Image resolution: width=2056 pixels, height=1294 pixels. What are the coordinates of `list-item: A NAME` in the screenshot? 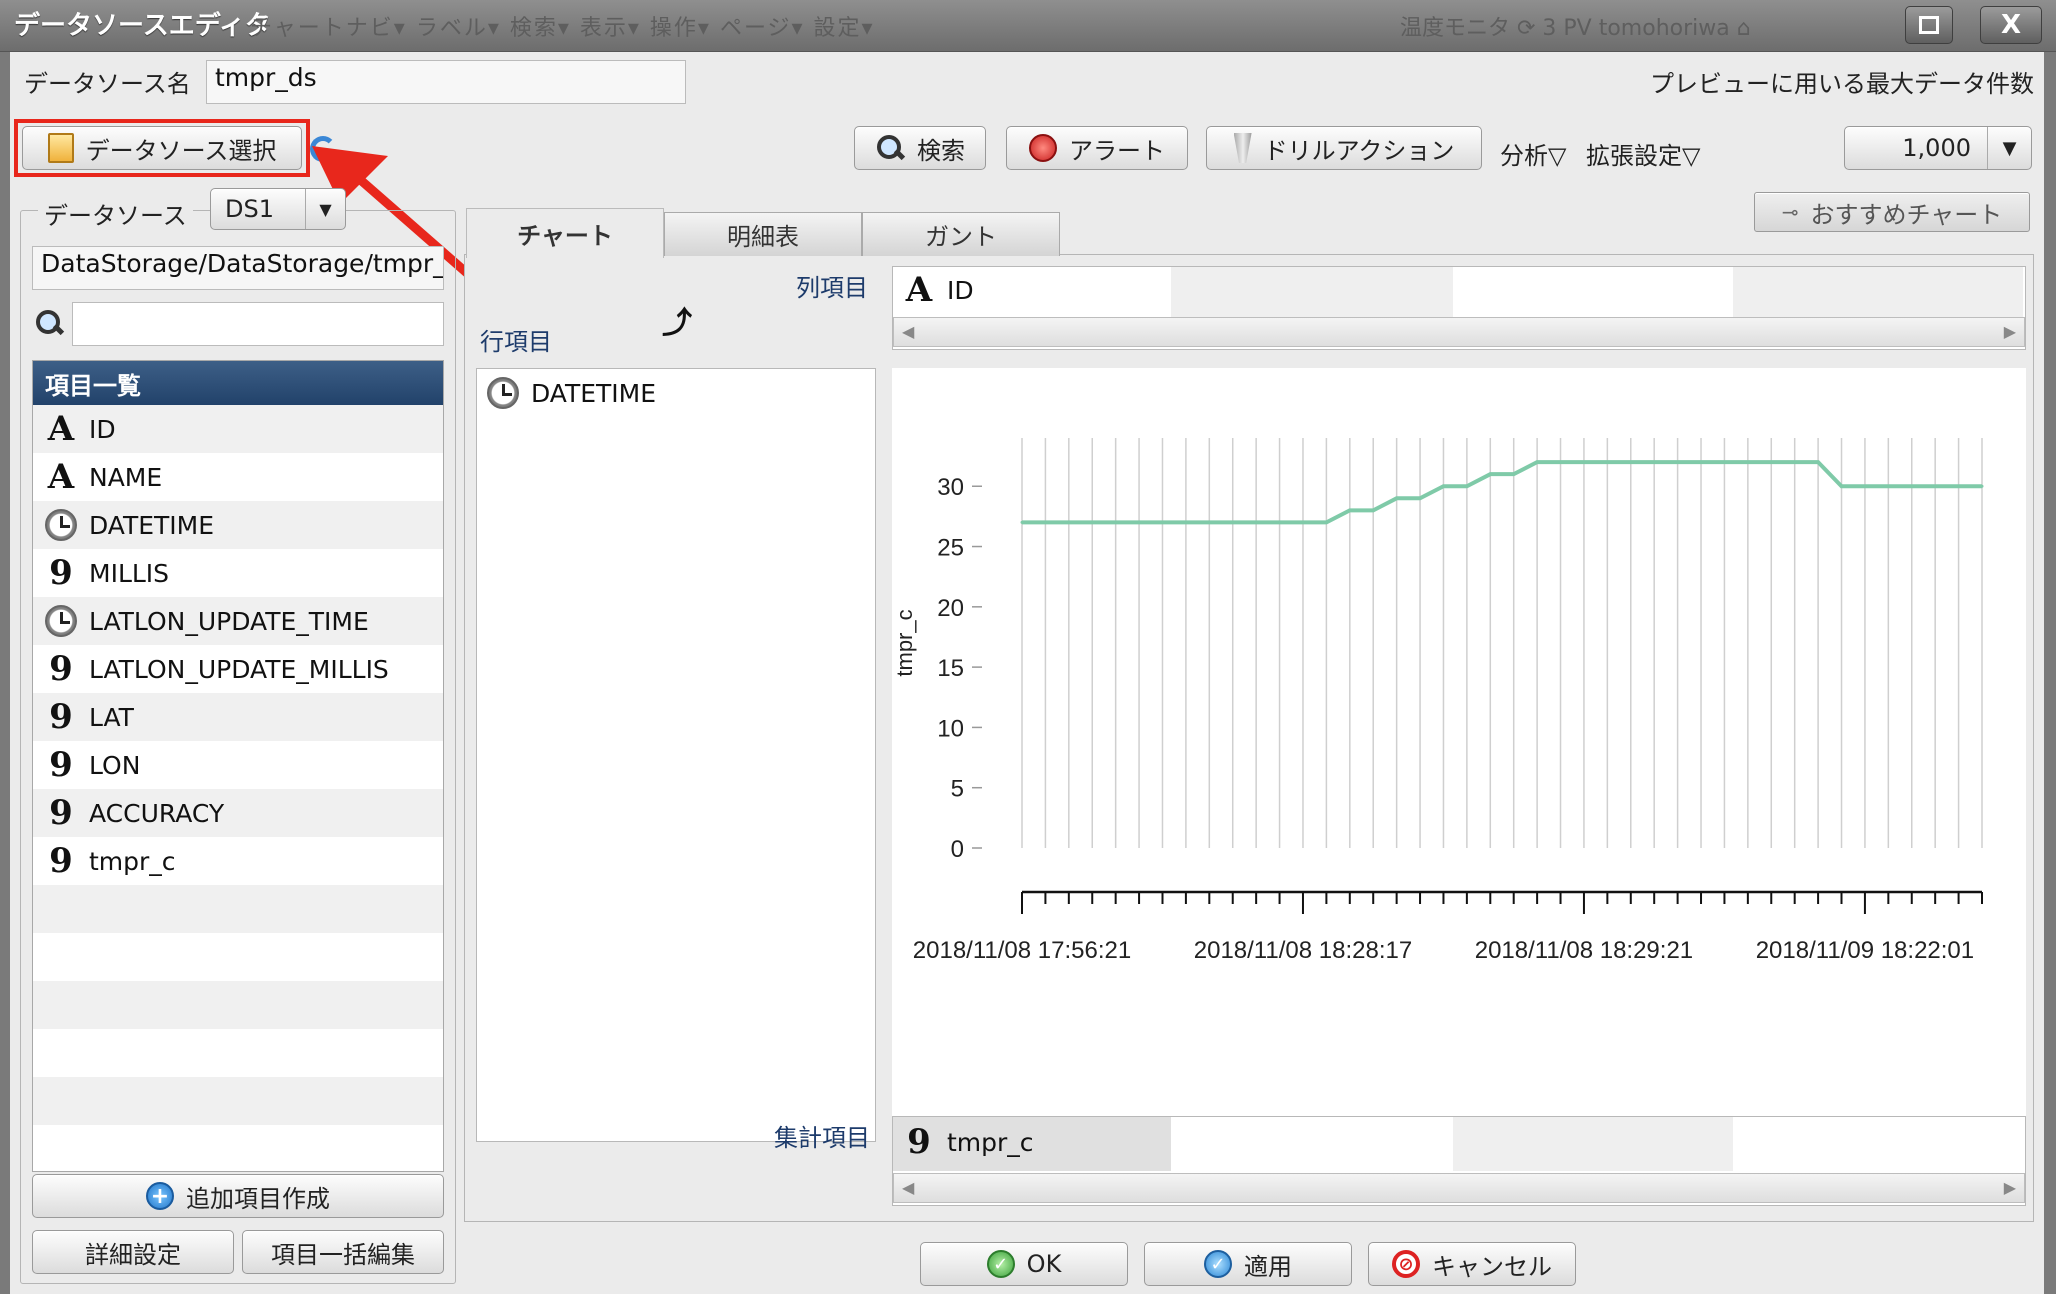 It's located at (238, 477).